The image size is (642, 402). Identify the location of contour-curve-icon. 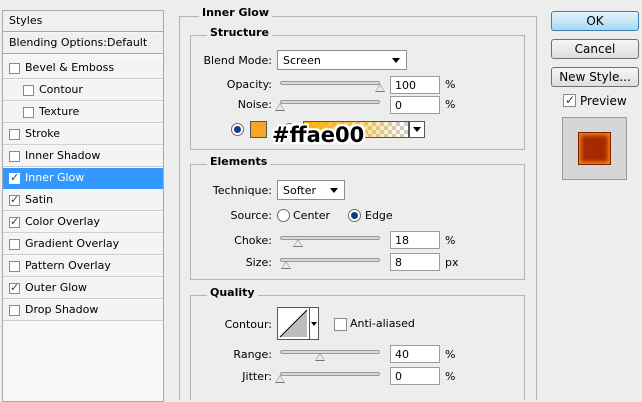
(293, 323).